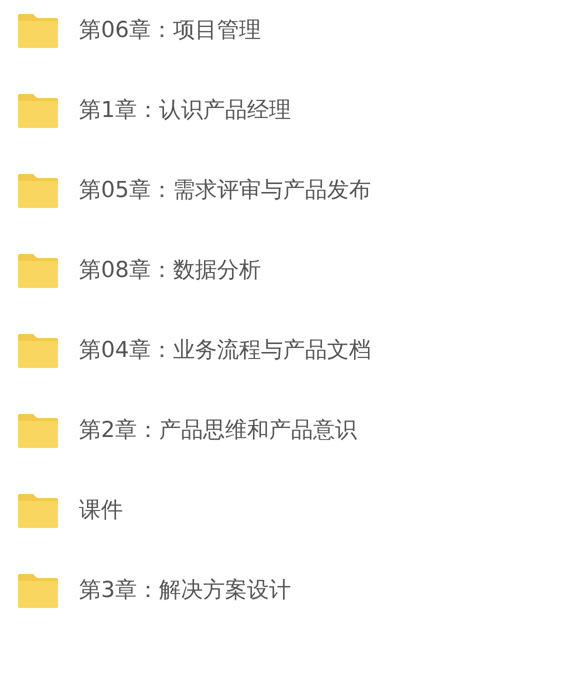  Describe the element at coordinates (185, 591) in the screenshot. I see `folder-name: 第3章：解决方案设计` at that location.